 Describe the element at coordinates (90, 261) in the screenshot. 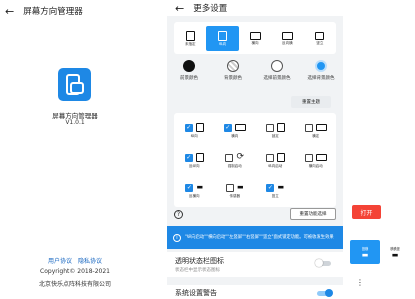

I see `privacy-policy-link: 隐私协议` at that location.